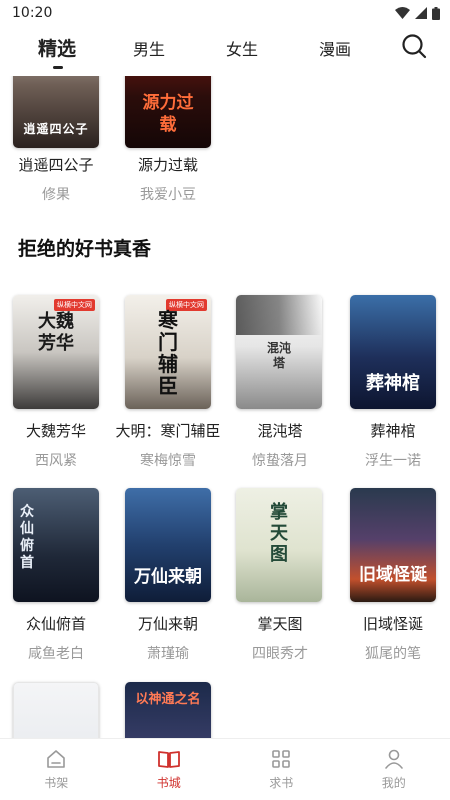 The image size is (450, 800). Describe the element at coordinates (393, 759) in the screenshot. I see `user-icon` at that location.